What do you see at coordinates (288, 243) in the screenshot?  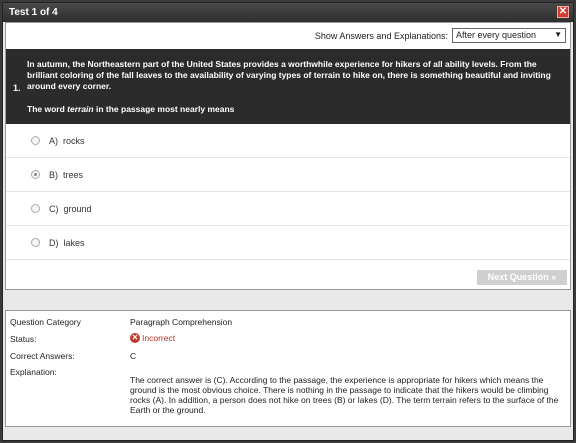 I see `answer-option-d: D) lakes` at bounding box center [288, 243].